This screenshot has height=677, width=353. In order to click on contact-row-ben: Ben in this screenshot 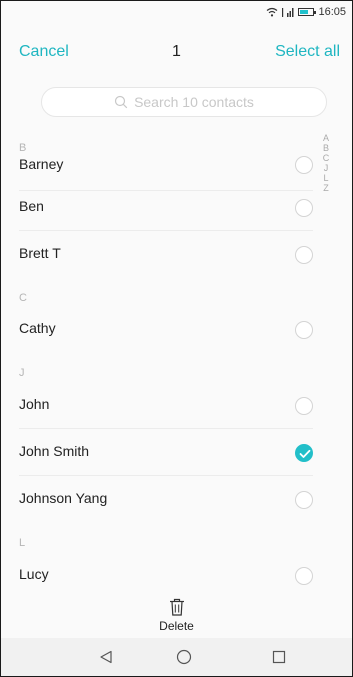, I will do `click(161, 208)`.